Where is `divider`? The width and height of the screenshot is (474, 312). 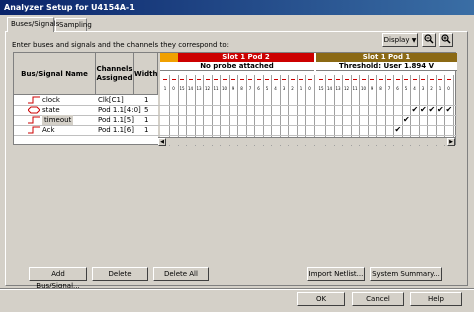 divider is located at coordinates (237, 289).